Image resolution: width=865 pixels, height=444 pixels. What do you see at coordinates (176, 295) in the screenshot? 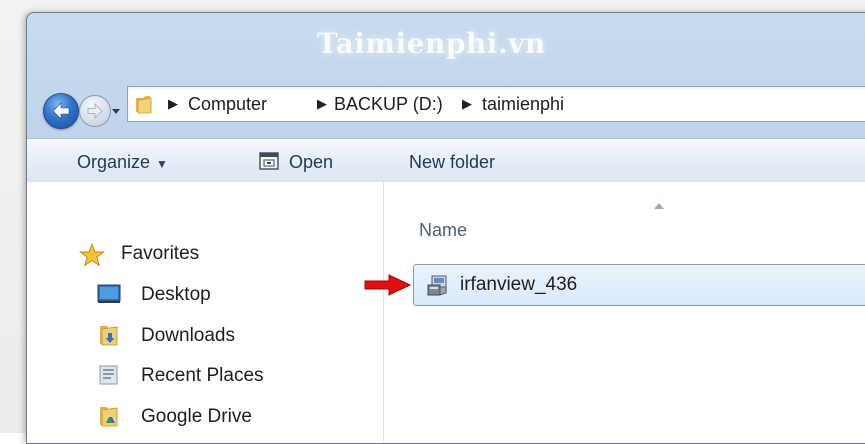
I see `nav-item-desktop: Desktop` at bounding box center [176, 295].